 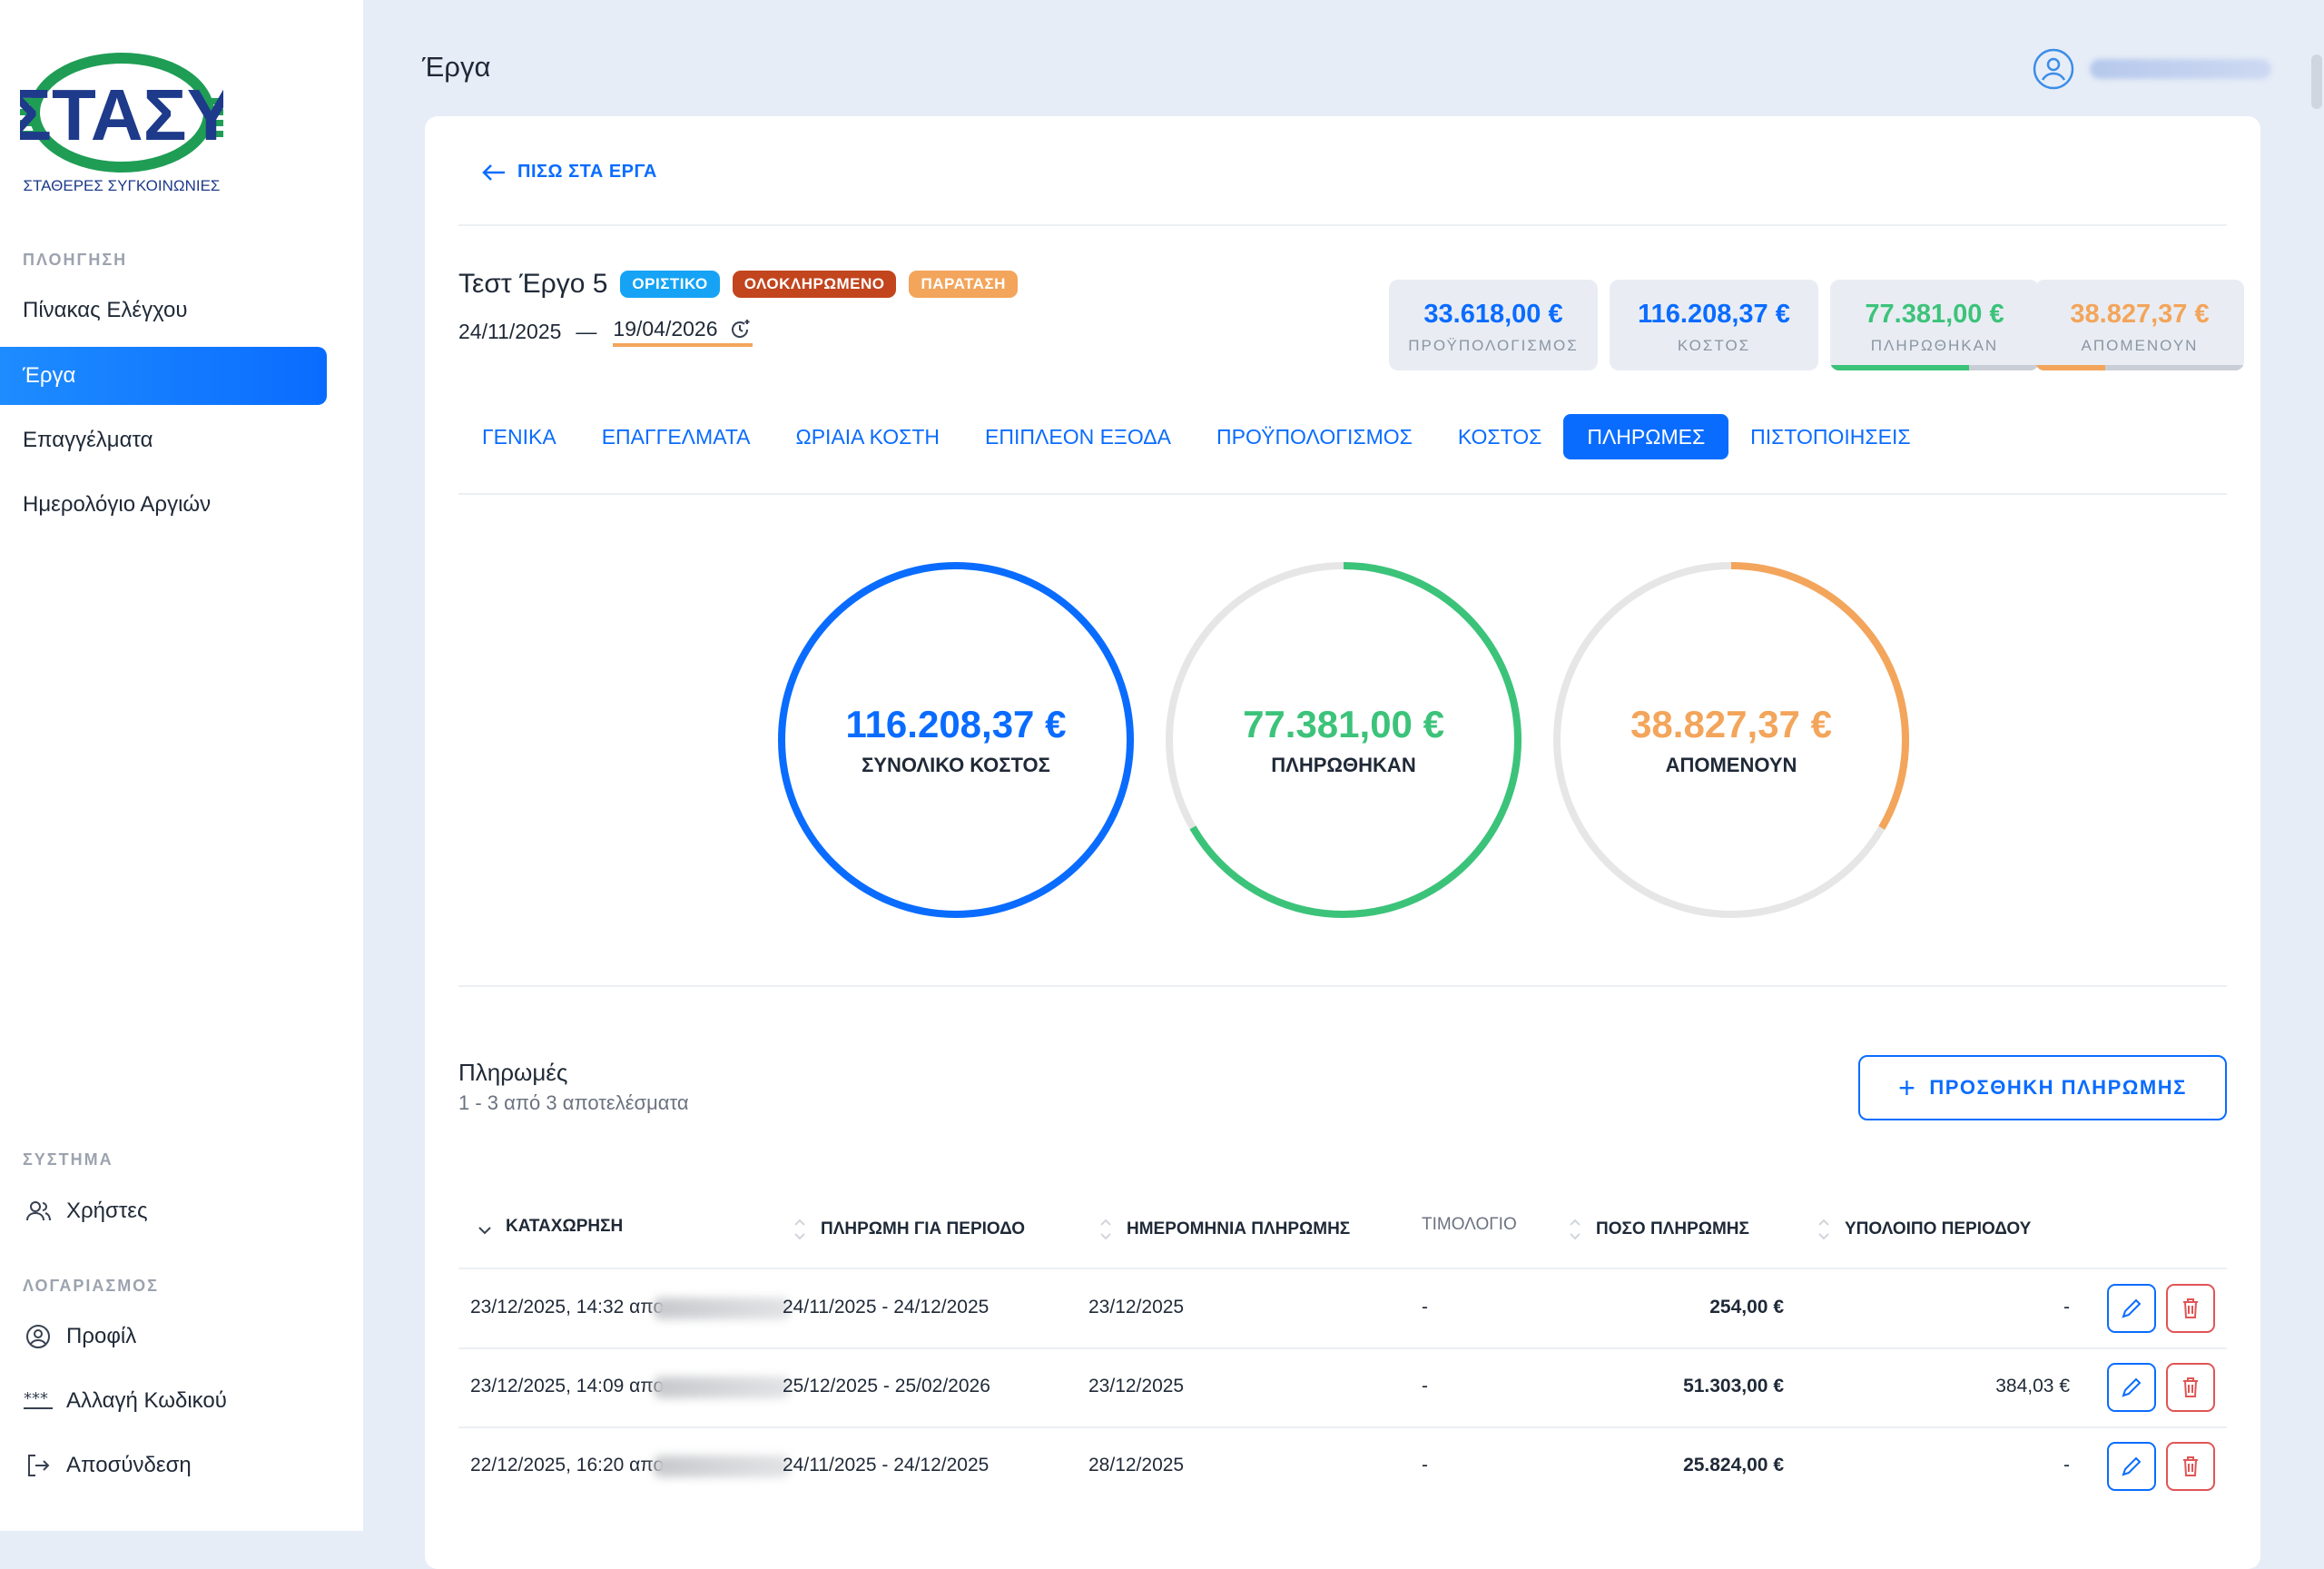 I want to click on arrow-left-icon, so click(x=493, y=172).